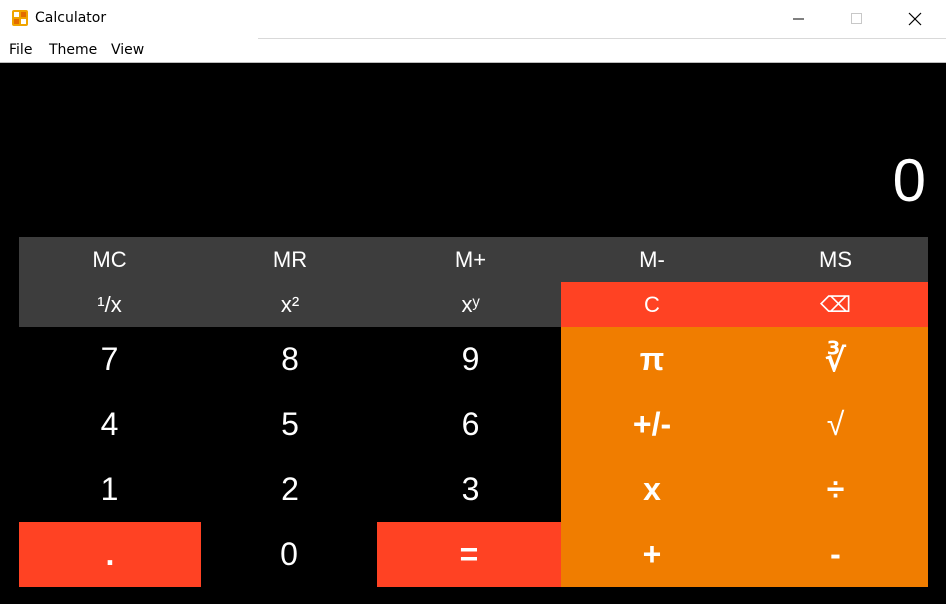 The image size is (946, 604). Describe the element at coordinates (470, 304) in the screenshot. I see `power-button: xʸ` at that location.